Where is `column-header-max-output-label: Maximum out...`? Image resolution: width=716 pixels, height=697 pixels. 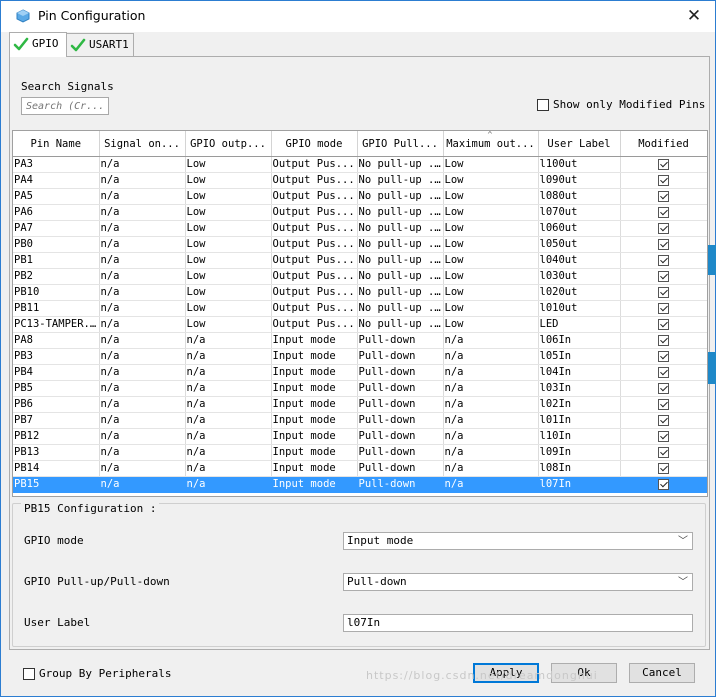 column-header-max-output-label: Maximum out... is located at coordinates (490, 143).